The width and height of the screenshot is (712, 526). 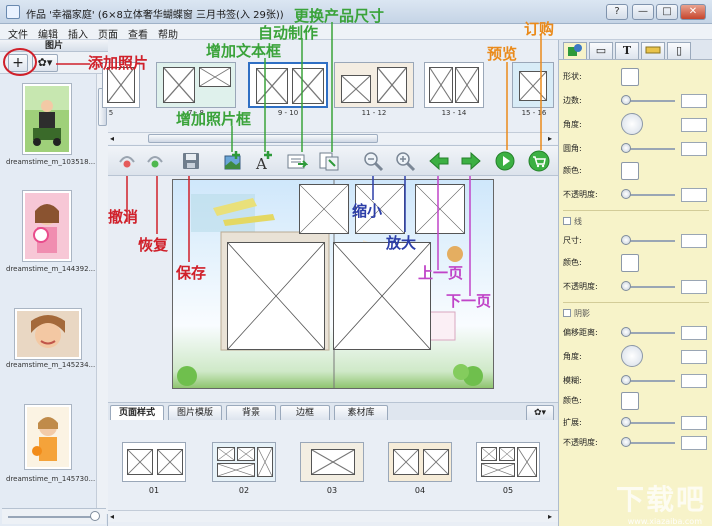 I want to click on shadow-angle-dial, so click(x=632, y=356).